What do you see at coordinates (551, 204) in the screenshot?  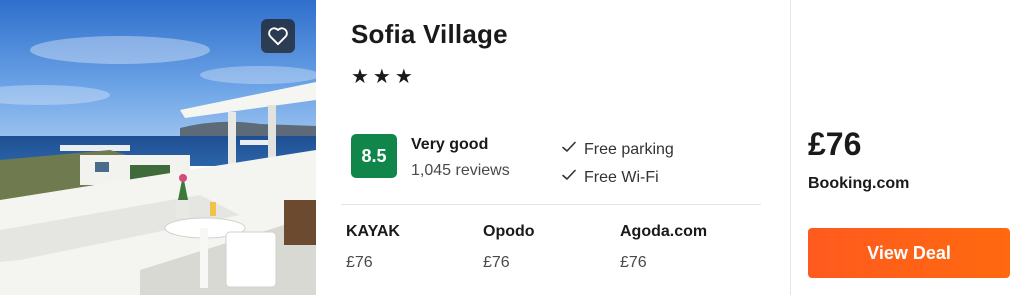 I see `section-divider` at bounding box center [551, 204].